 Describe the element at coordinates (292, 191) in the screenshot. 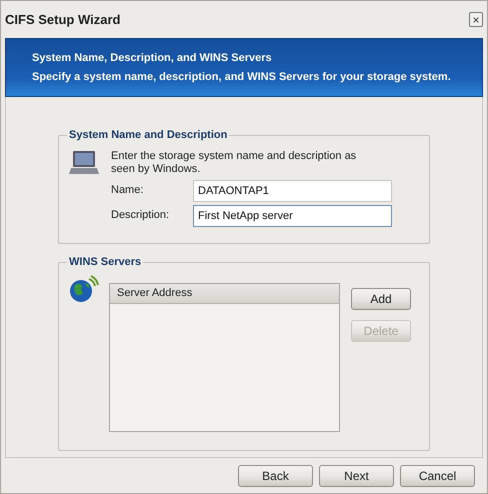

I see `text-field: DATAONTAP1` at that location.